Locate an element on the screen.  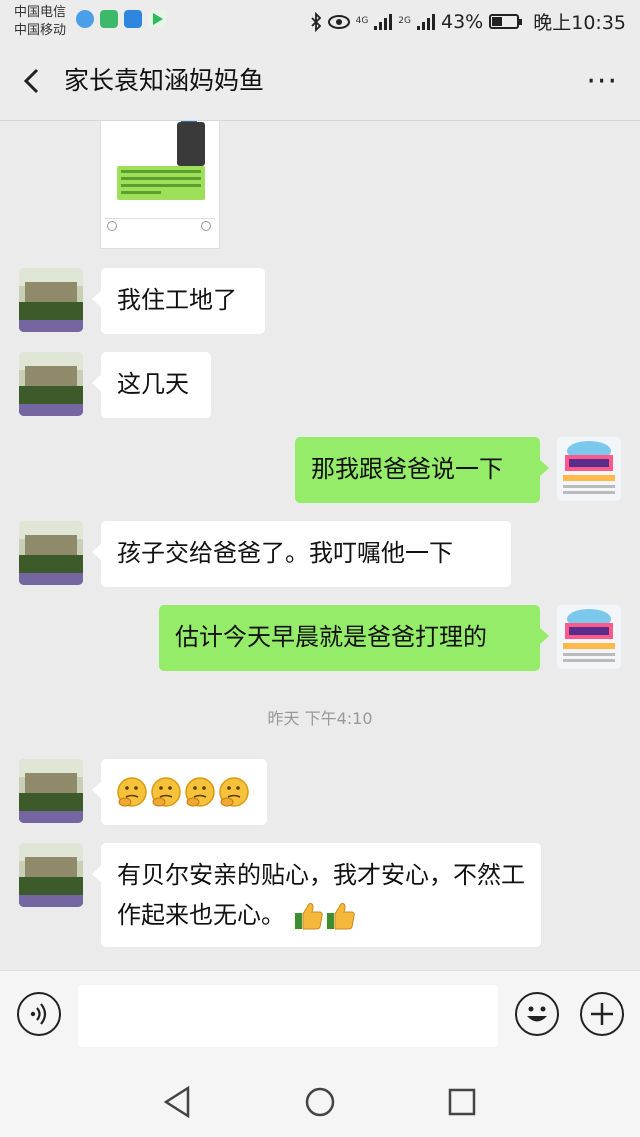
message-bubble: 孩子交给爸爸了。我叮嘱他一下 is located at coordinates (301, 554).